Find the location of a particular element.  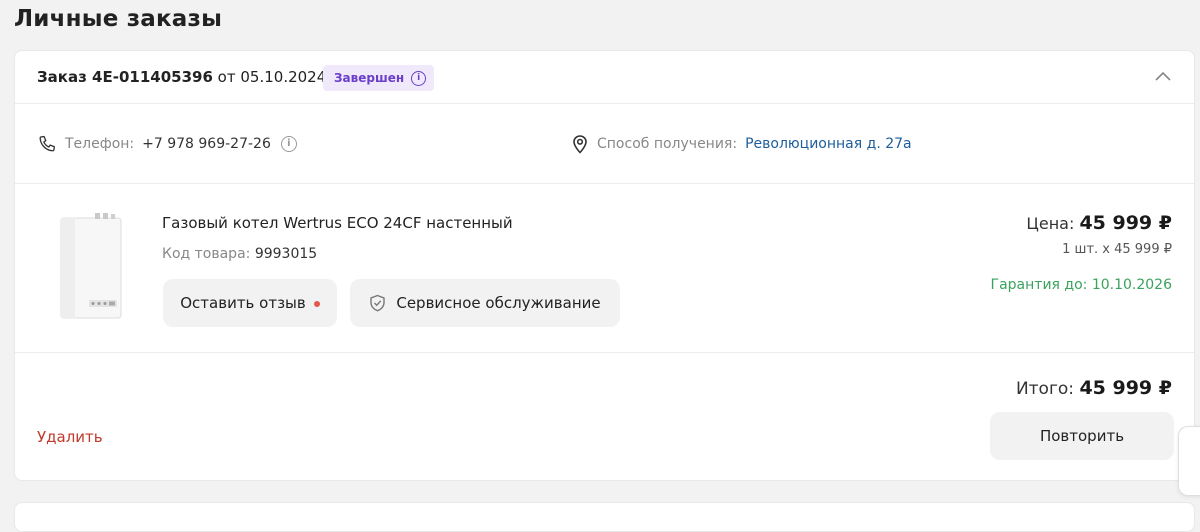

sku-value: 9993015 is located at coordinates (286, 254).